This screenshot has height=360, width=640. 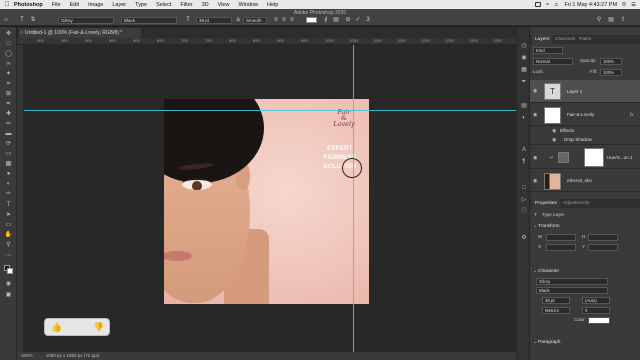 I want to click on commit-icon: ✓, so click(x=358, y=20).